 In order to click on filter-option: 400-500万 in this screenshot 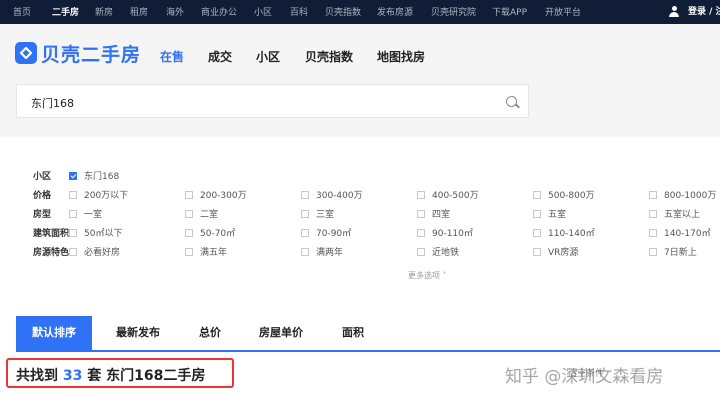, I will do `click(448, 194)`.